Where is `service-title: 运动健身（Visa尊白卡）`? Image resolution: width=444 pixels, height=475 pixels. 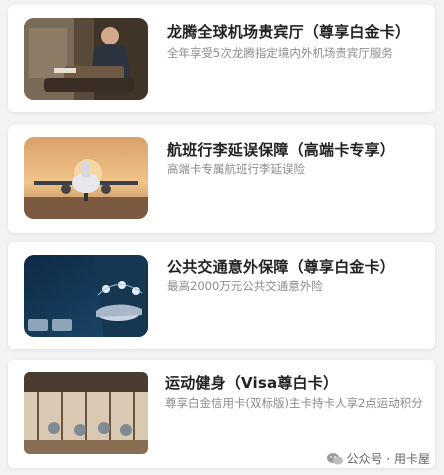
service-title: 运动健身（Visa尊白卡） is located at coordinates (252, 383).